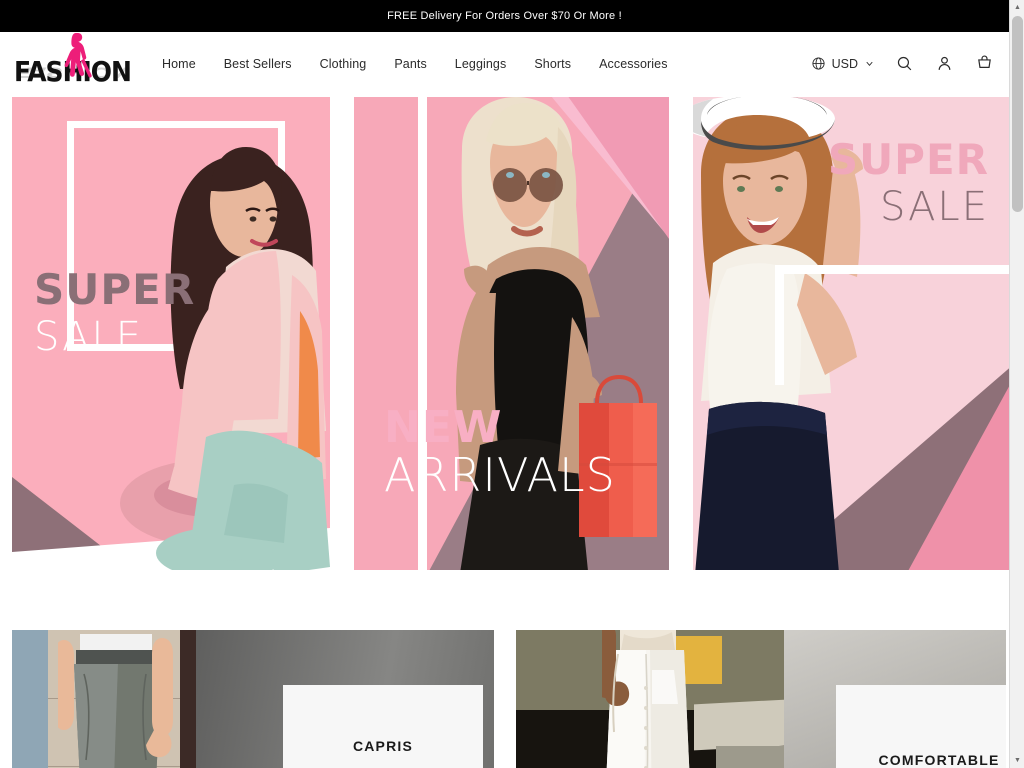 This screenshot has width=1024, height=768. What do you see at coordinates (115, 701) in the screenshot?
I see `model-grey-capris-image` at bounding box center [115, 701].